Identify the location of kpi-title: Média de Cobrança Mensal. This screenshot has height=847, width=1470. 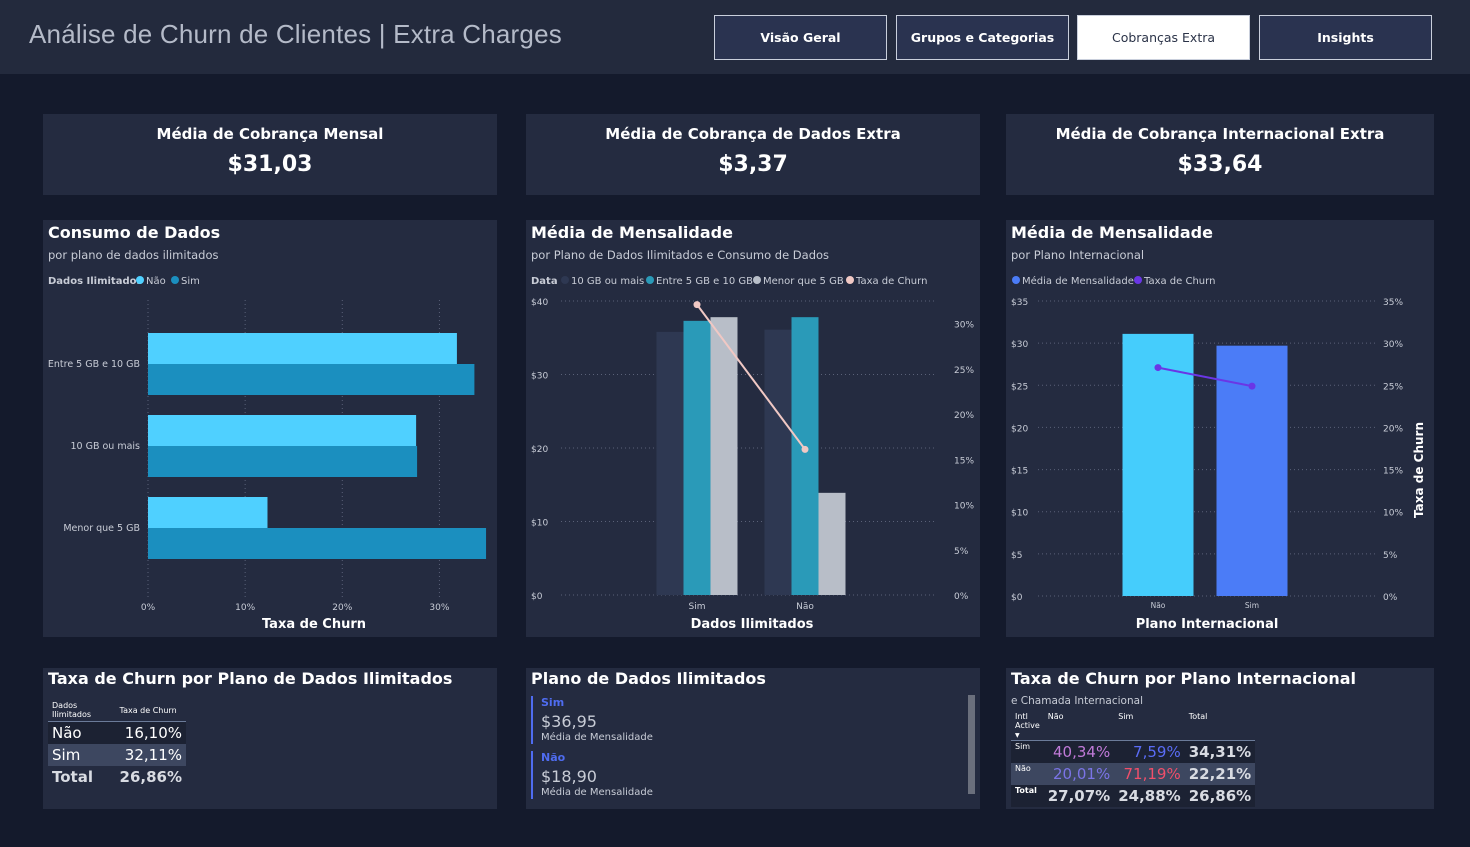
(270, 134).